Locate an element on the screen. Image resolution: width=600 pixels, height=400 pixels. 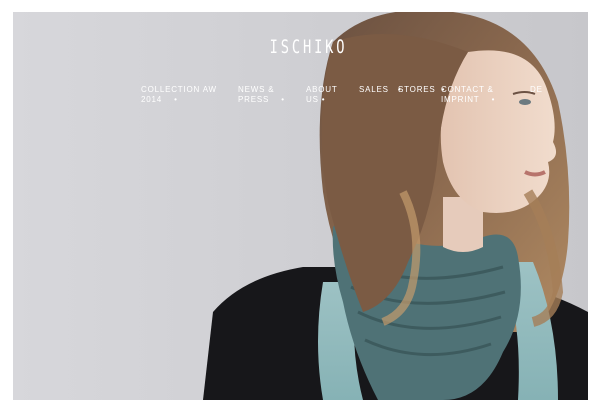
nav-item-stores: STORES • is located at coordinates (421, 90).